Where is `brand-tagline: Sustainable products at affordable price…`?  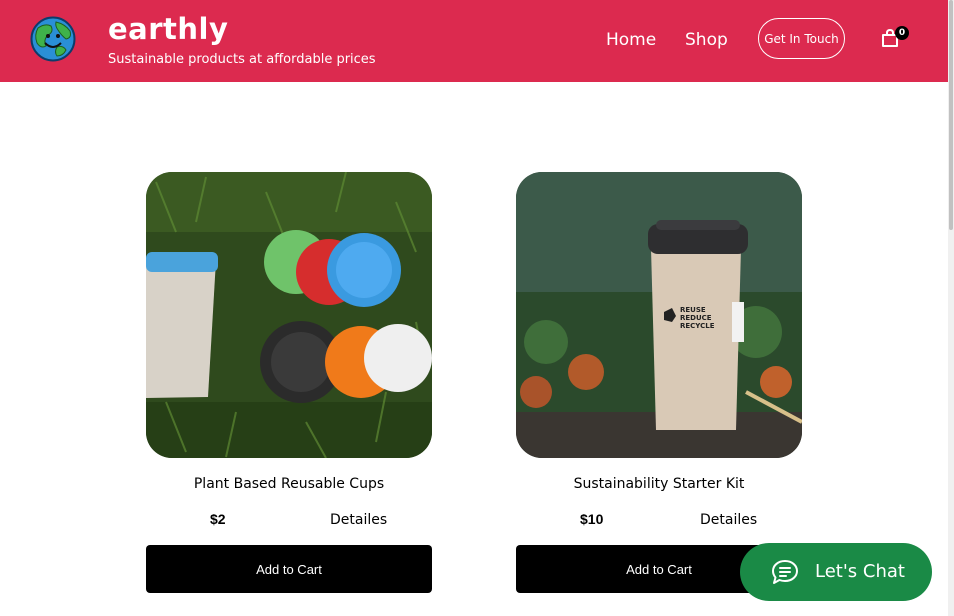 brand-tagline: Sustainable products at affordable price… is located at coordinates (242, 59).